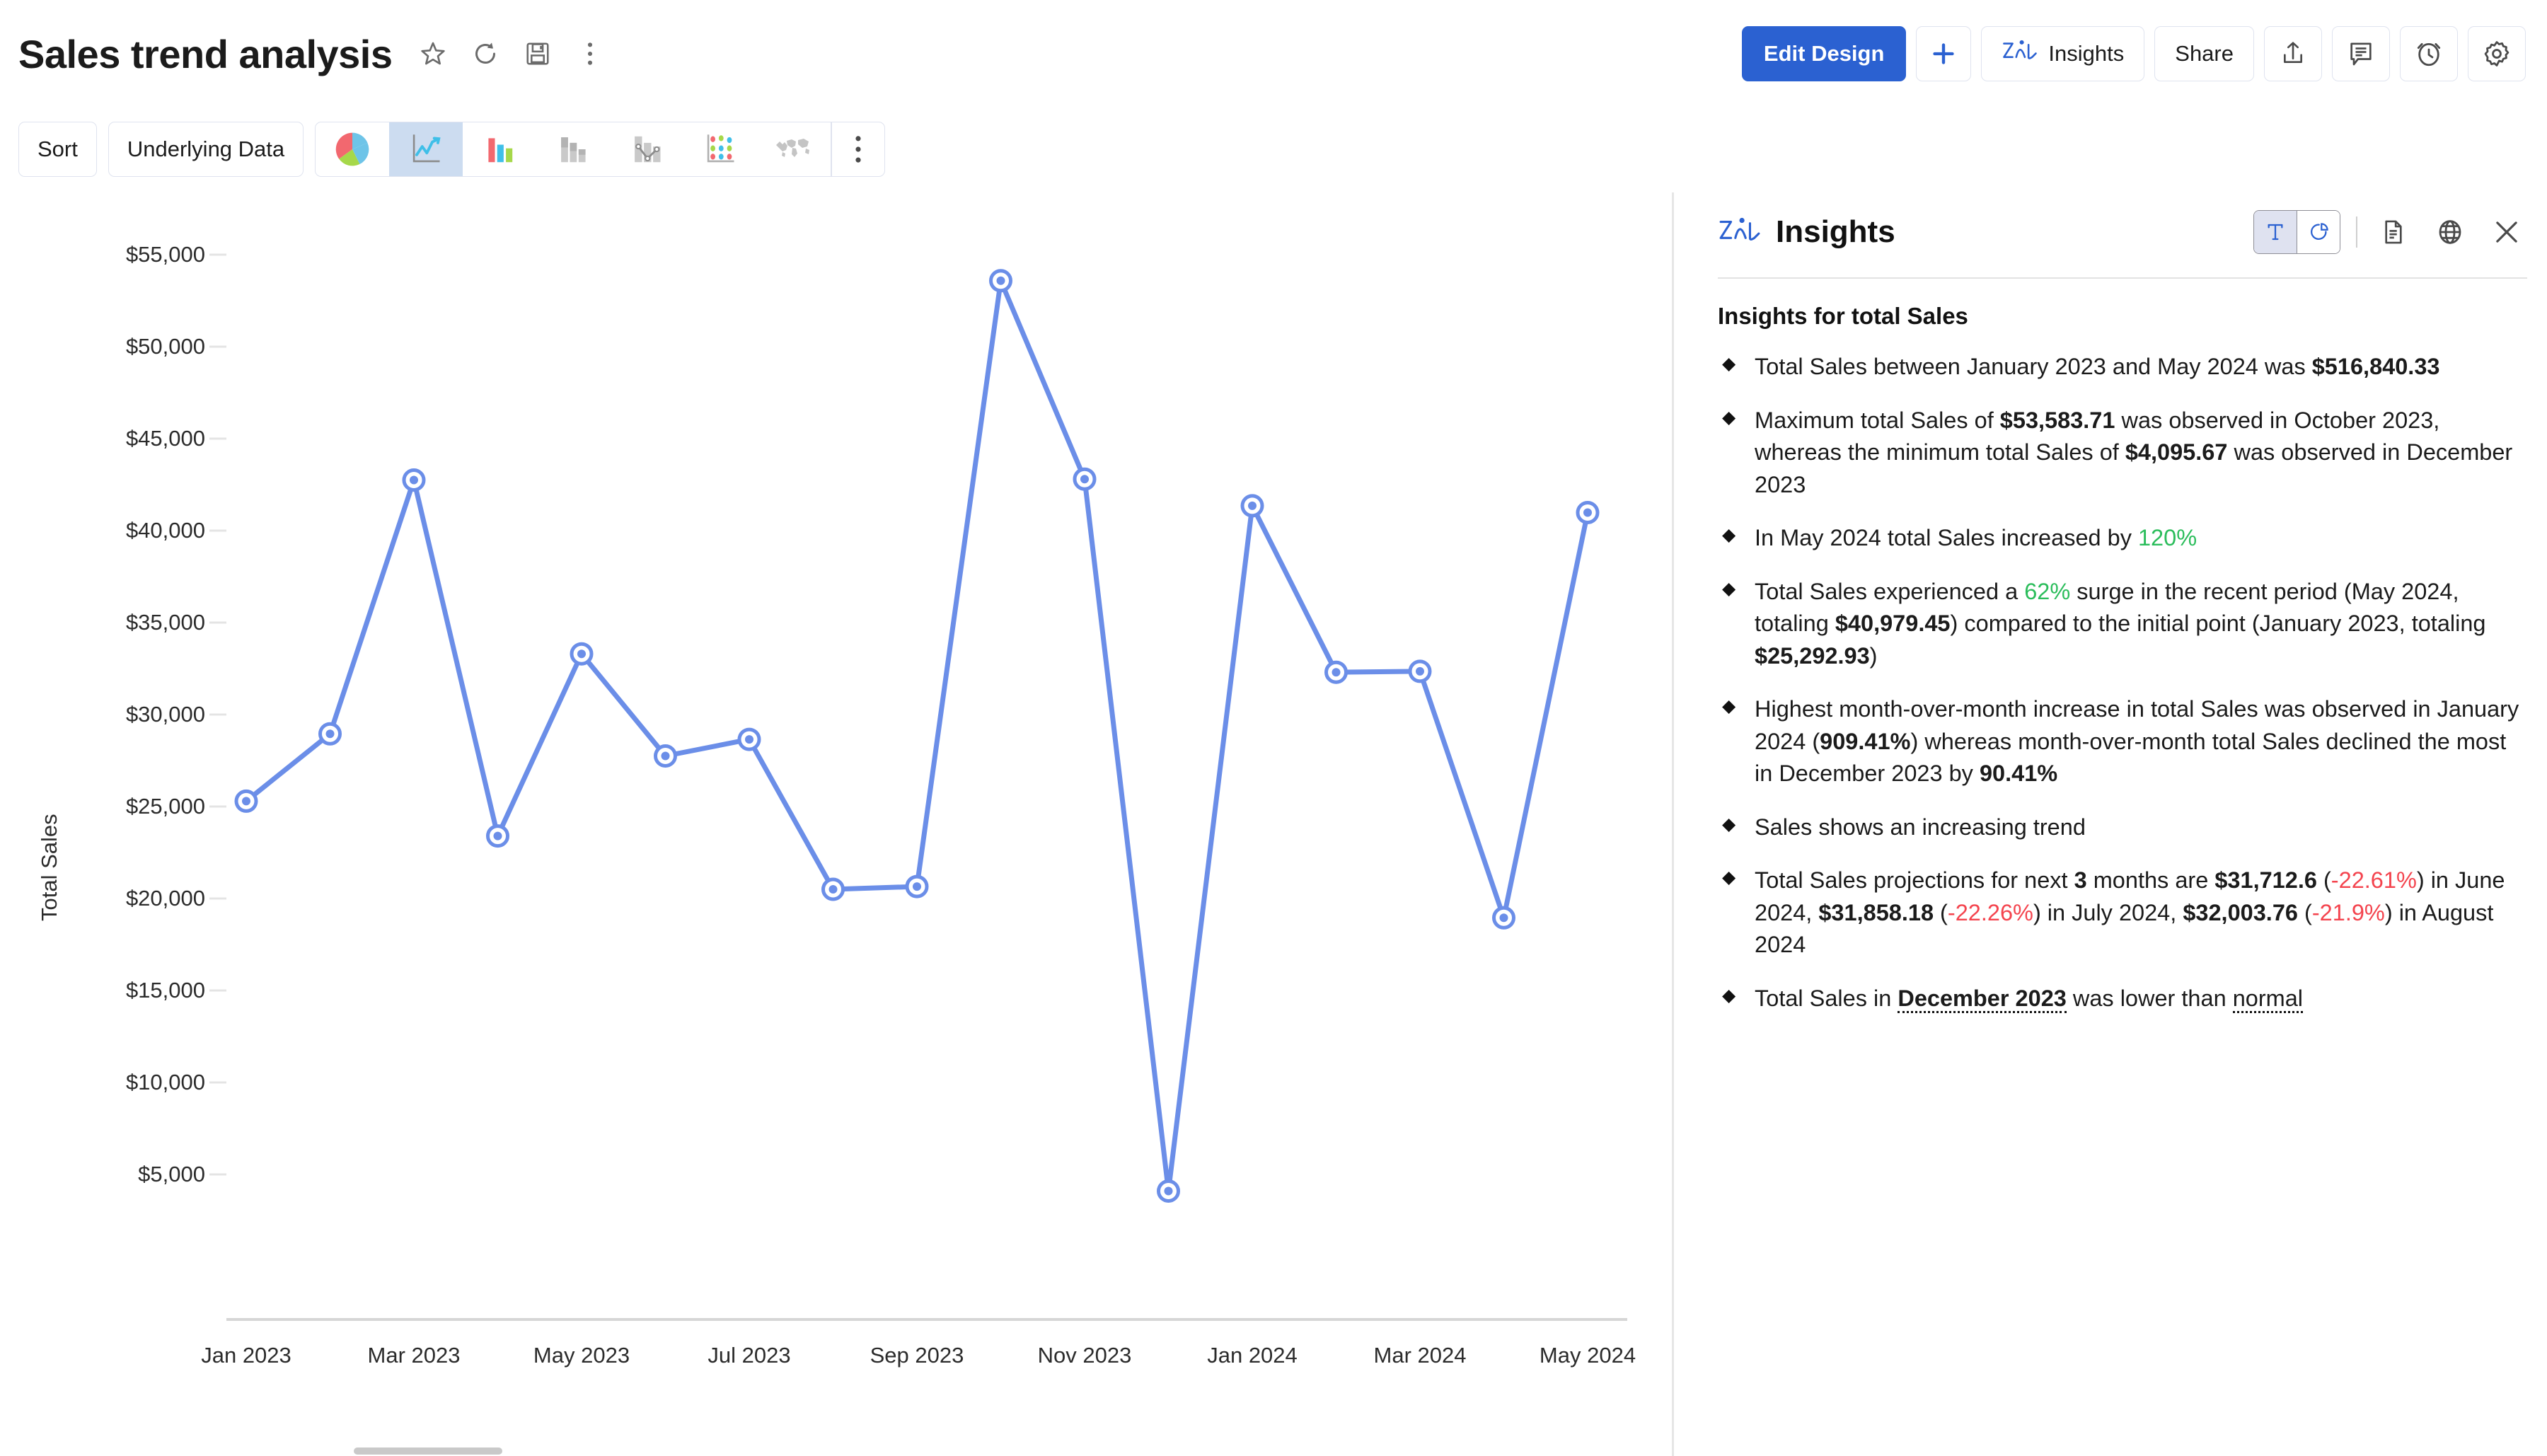 The width and height of the screenshot is (2547, 1456). I want to click on insight-text-fragment: Maximum total Sales of, so click(1878, 420).